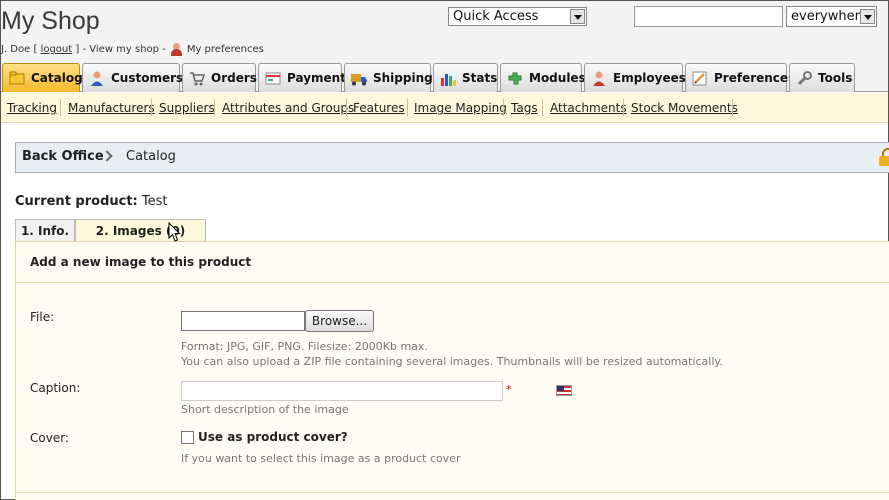 The image size is (889, 500). I want to click on tab-label: Catalog, so click(57, 78).